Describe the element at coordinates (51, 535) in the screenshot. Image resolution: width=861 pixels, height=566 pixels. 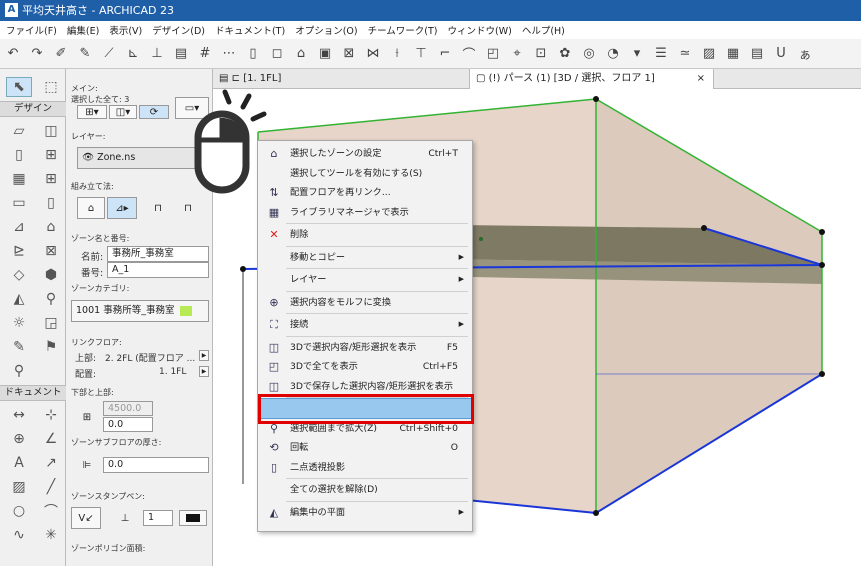
I see `hotspot-tool-icon: ✳` at that location.